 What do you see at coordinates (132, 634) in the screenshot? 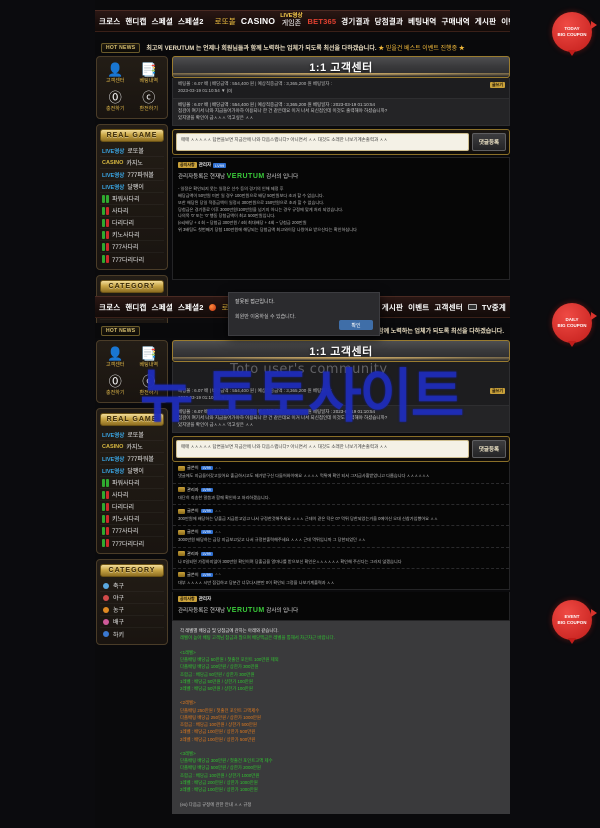
I see `category2-item-hockey: 하키` at bounding box center [132, 634].